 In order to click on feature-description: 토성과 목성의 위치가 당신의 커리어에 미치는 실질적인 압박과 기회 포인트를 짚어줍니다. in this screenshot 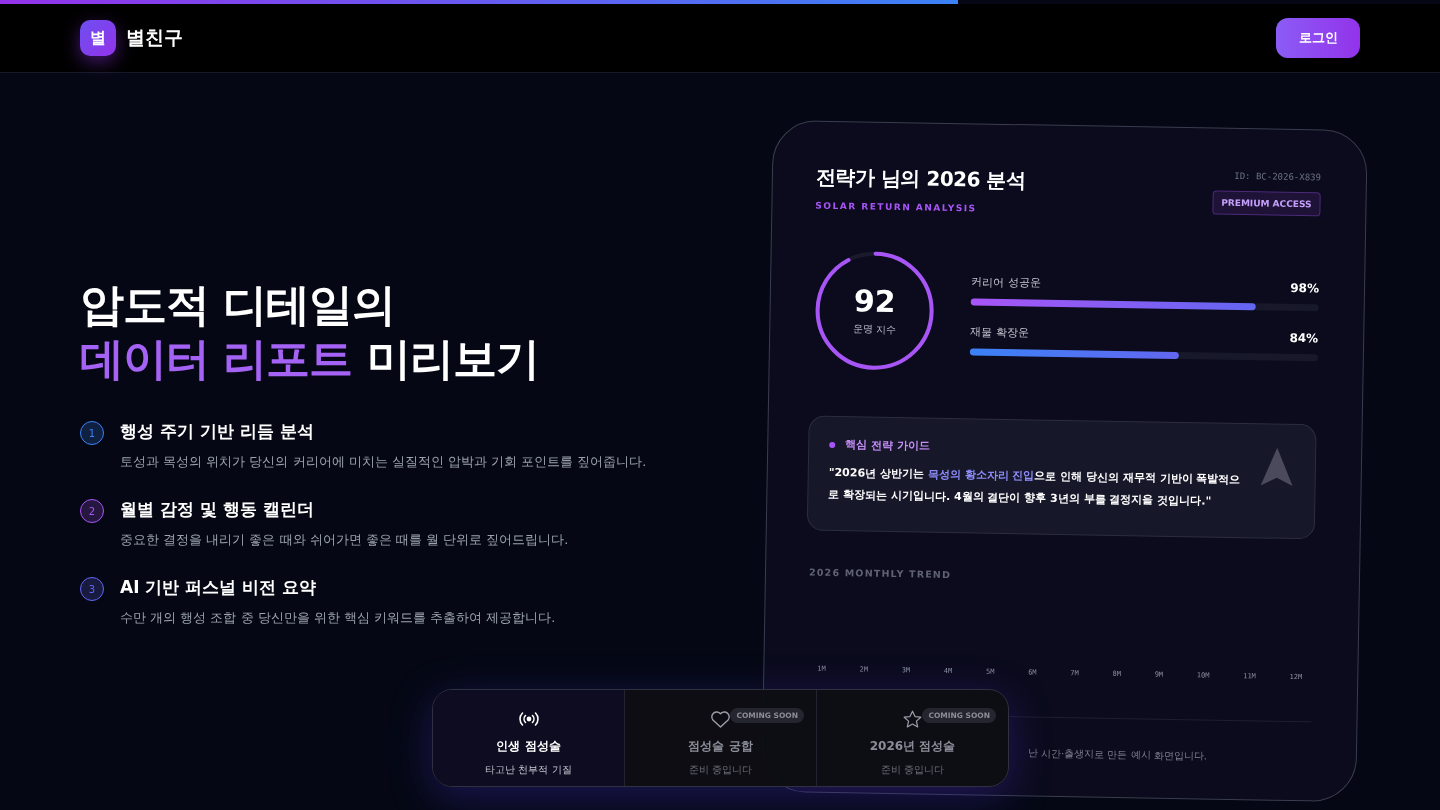, I will do `click(383, 462)`.